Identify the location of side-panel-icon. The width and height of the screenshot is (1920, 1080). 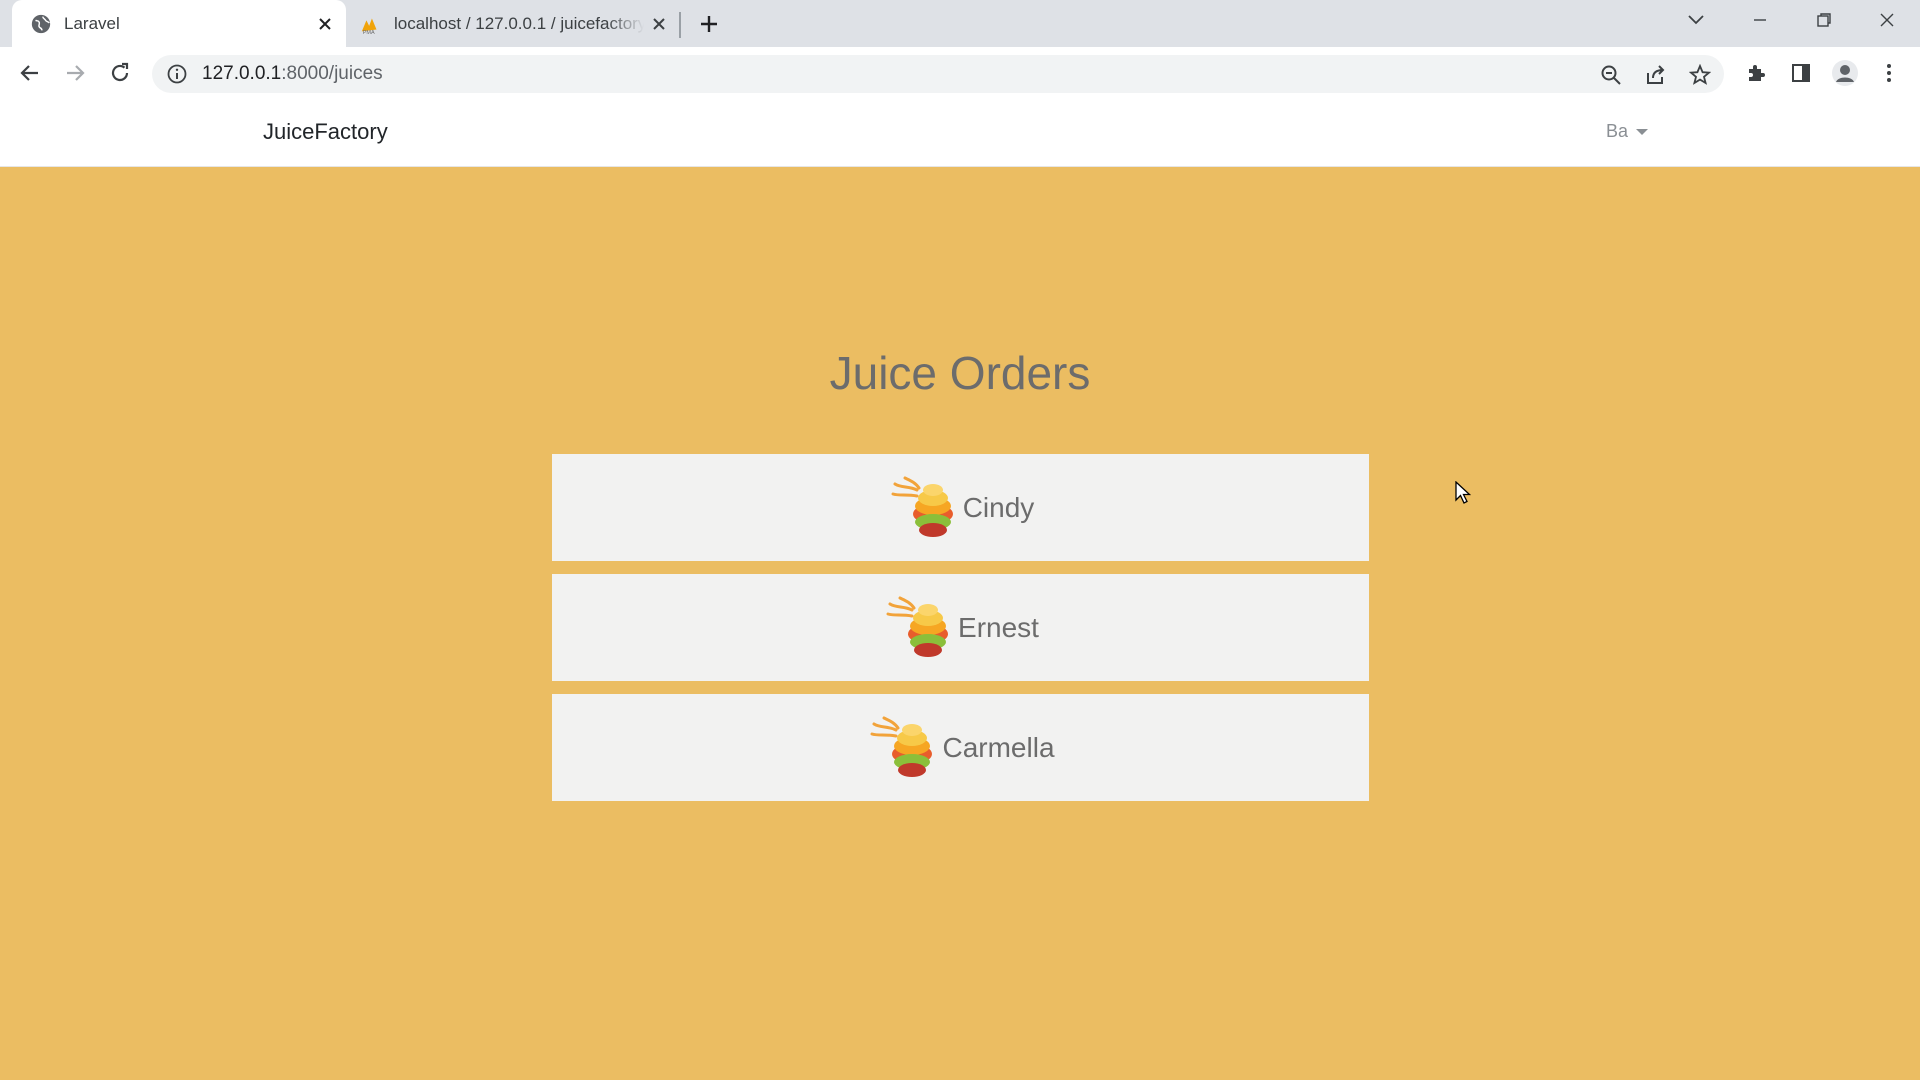
(1801, 73).